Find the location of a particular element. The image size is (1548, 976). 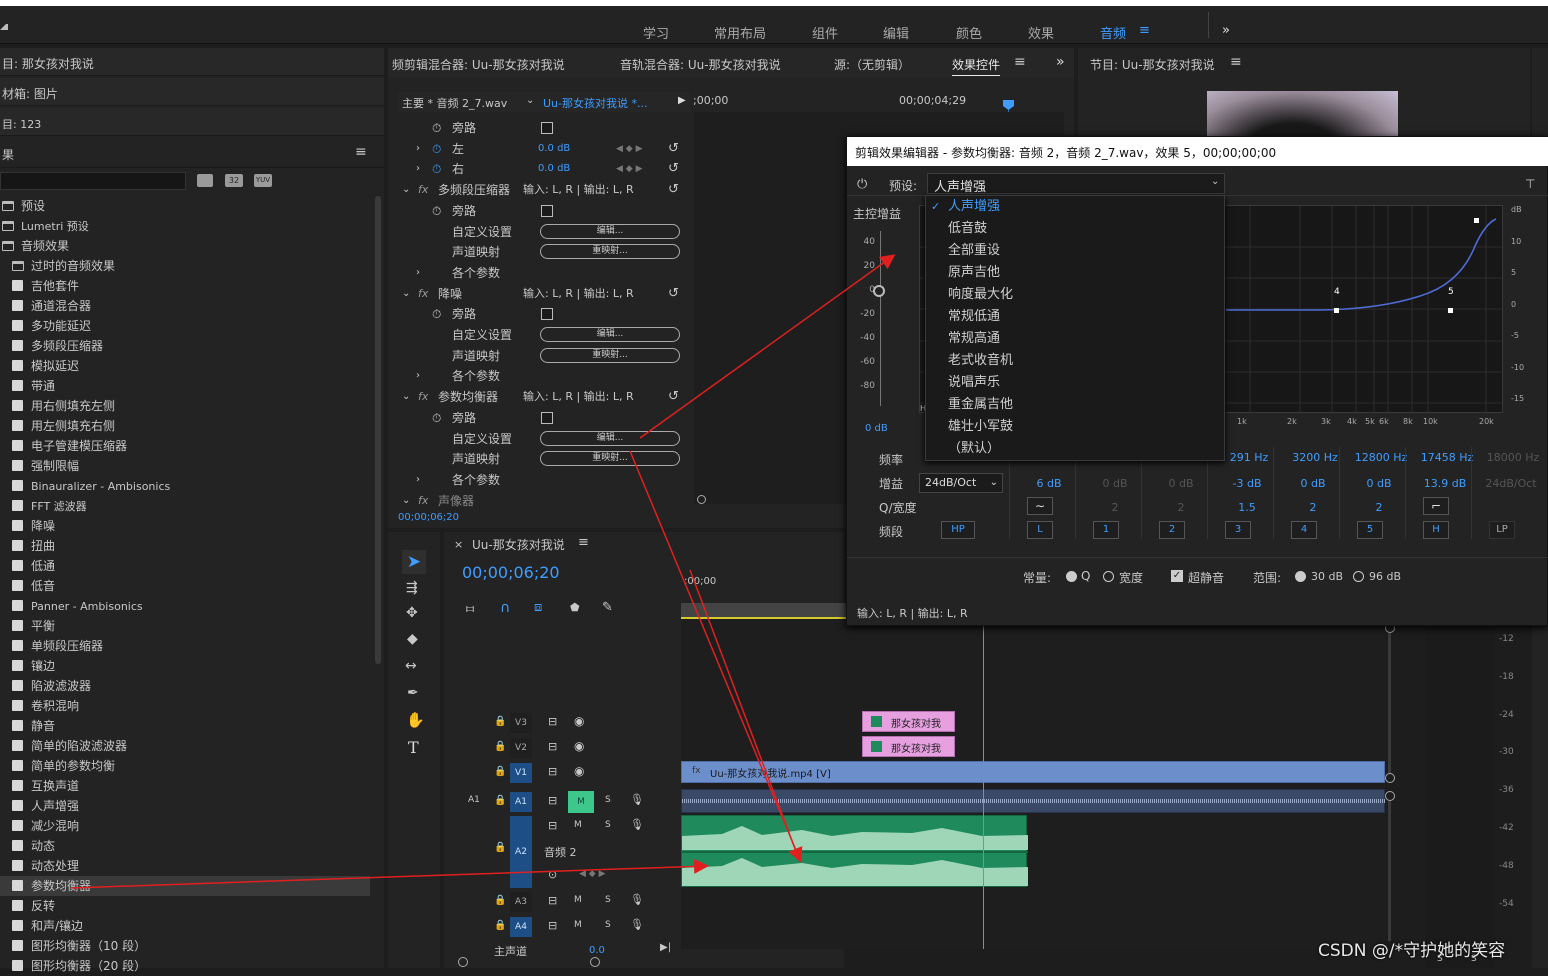

watermark: CSDN @/*守护她的笑容 is located at coordinates (1412, 951).